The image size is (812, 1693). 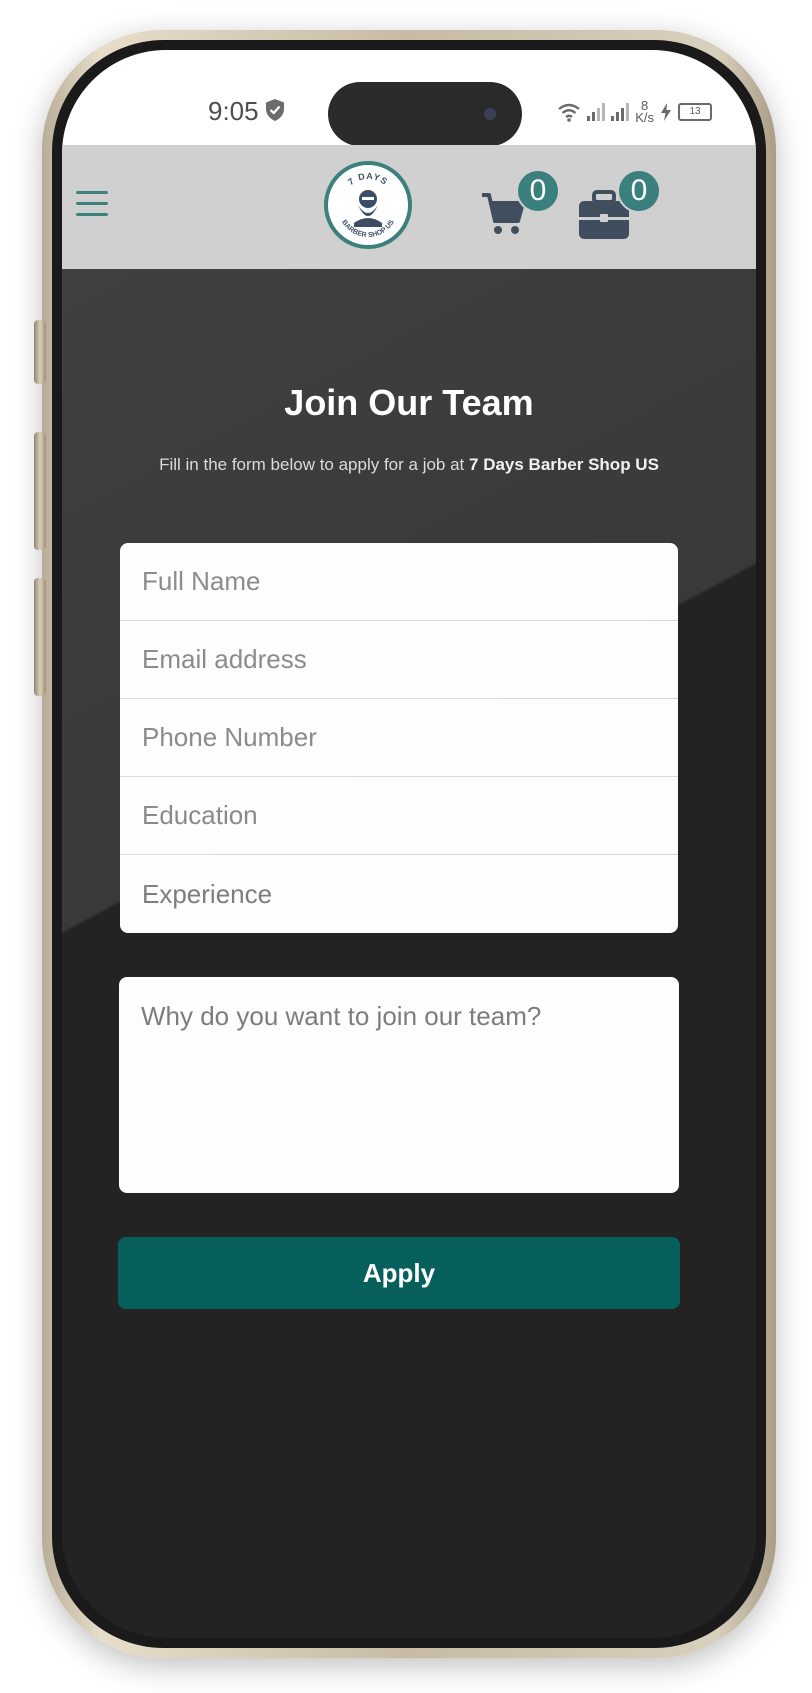 I want to click on barber-face-icon: 7 DAYS BARBER SHOP US, so click(x=368, y=205).